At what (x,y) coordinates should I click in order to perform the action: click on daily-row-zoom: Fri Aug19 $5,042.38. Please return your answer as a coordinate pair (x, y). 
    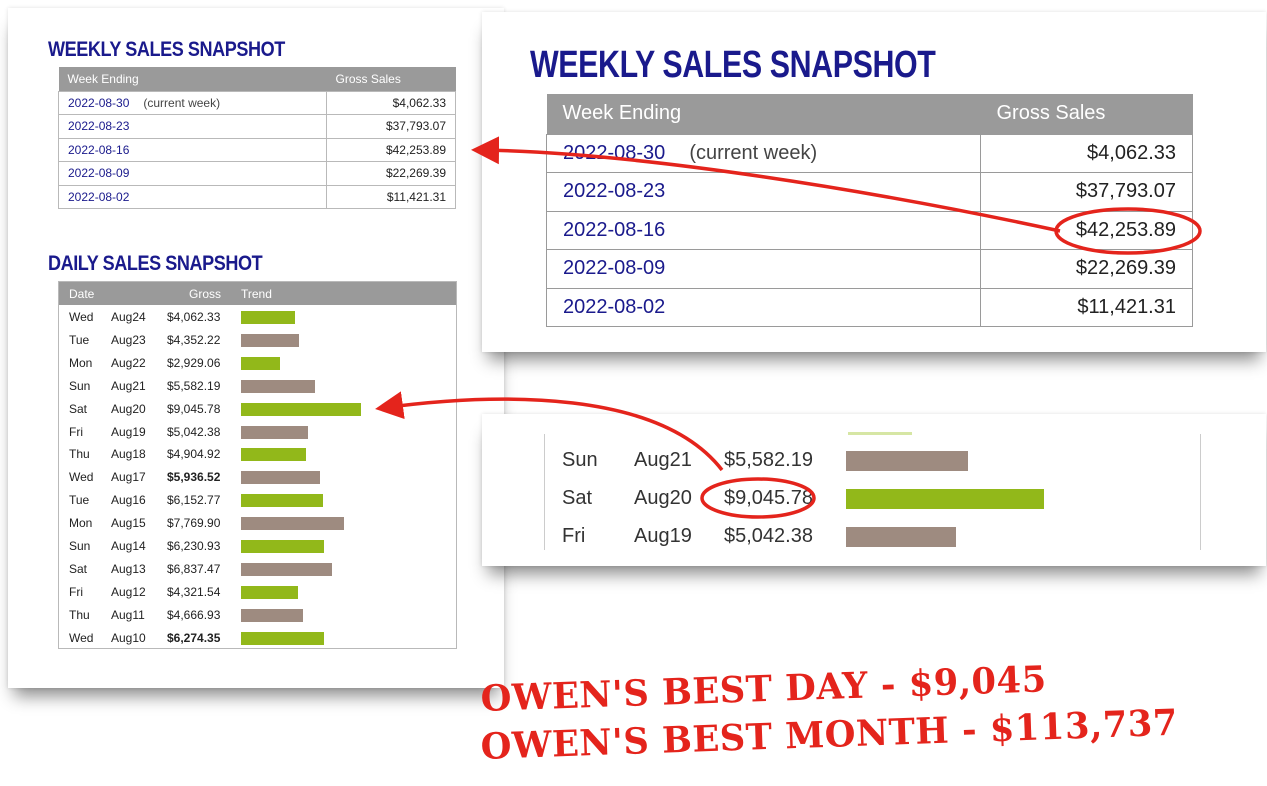
    Looking at the image, I should click on (912, 537).